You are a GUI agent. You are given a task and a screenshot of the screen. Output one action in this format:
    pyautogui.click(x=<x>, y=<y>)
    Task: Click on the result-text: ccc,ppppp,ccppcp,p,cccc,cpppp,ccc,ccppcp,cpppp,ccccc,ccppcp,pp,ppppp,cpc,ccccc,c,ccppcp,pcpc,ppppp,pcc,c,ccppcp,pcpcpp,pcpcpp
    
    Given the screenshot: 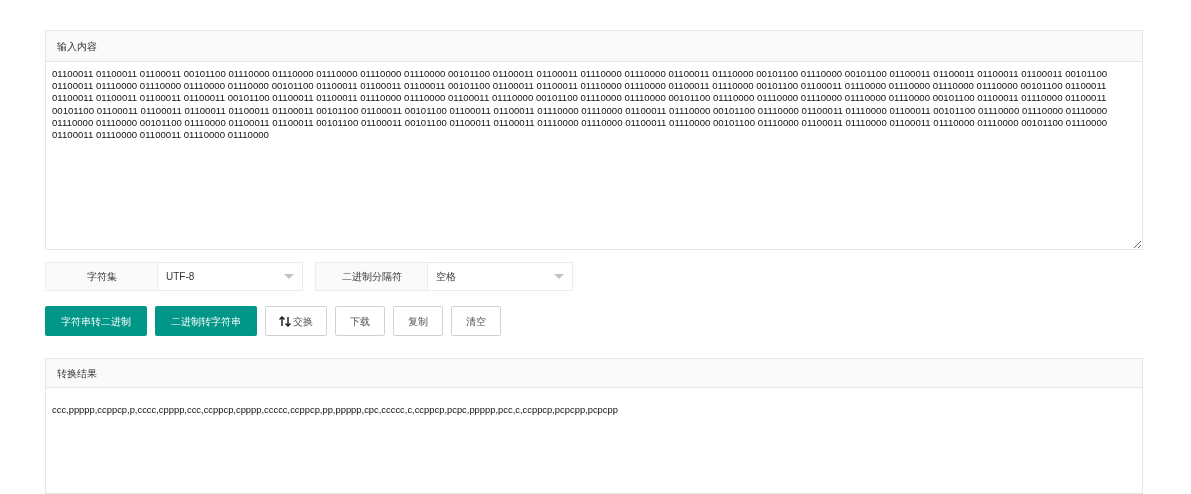 What is the action you would take?
    pyautogui.click(x=335, y=409)
    